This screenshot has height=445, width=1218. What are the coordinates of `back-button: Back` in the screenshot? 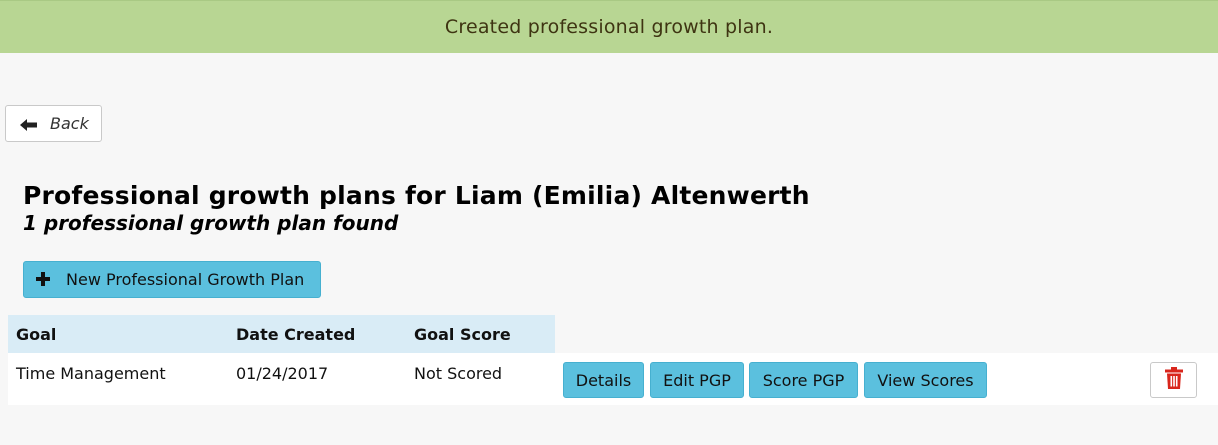 It's located at (53, 123).